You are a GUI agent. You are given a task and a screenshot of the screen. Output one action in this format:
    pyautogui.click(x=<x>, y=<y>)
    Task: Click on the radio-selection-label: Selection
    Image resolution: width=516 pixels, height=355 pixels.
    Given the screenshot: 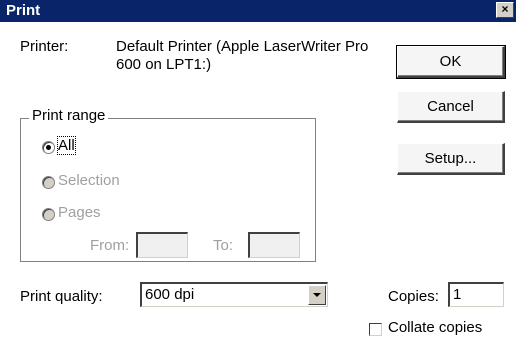 What is the action you would take?
    pyautogui.click(x=89, y=180)
    